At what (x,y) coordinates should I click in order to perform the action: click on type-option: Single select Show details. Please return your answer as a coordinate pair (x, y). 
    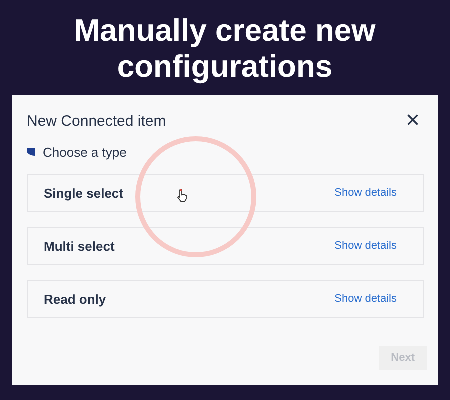
    Looking at the image, I should click on (225, 193).